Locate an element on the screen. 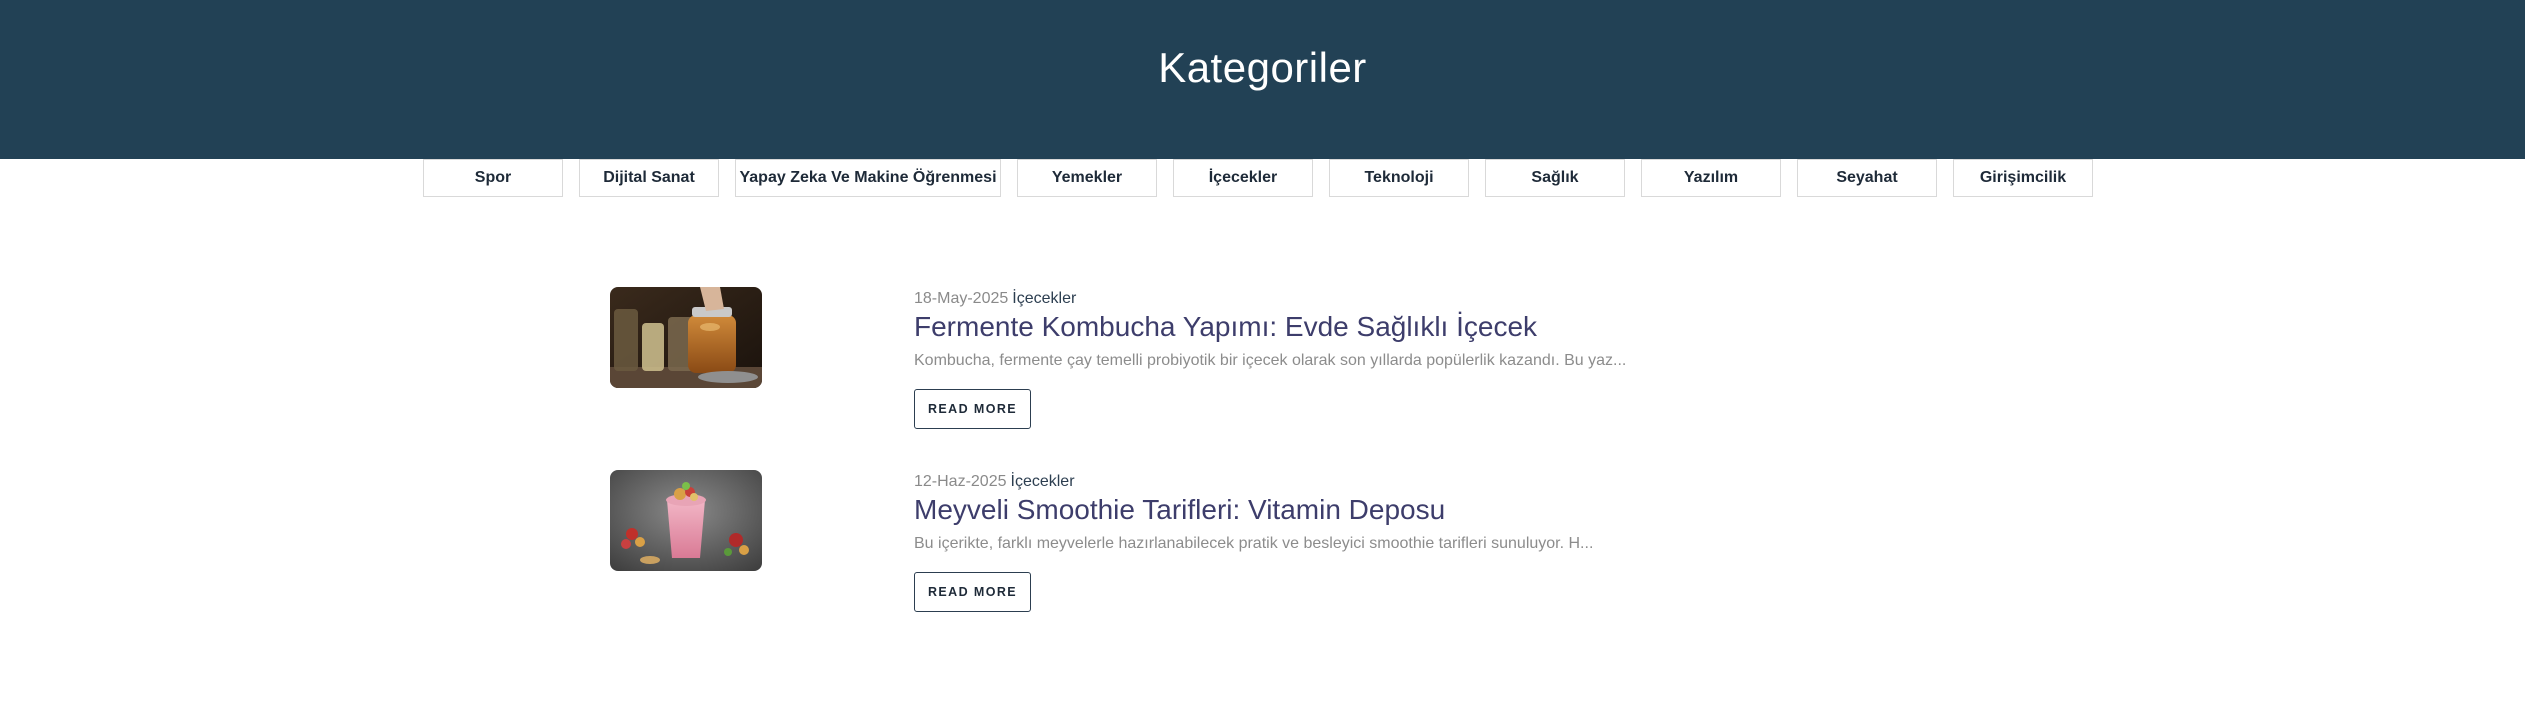 This screenshot has height=717, width=2525. kombucha-jars-image is located at coordinates (686, 337).